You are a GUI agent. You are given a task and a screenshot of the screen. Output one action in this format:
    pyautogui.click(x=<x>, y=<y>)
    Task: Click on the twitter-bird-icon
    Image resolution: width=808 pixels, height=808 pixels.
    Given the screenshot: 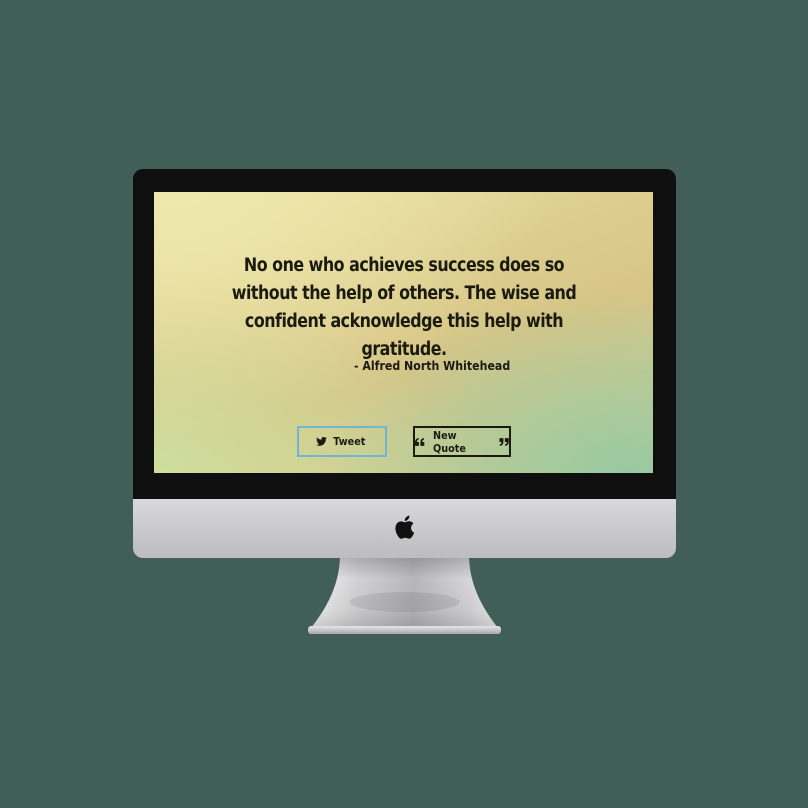 What is the action you would take?
    pyautogui.click(x=322, y=441)
    